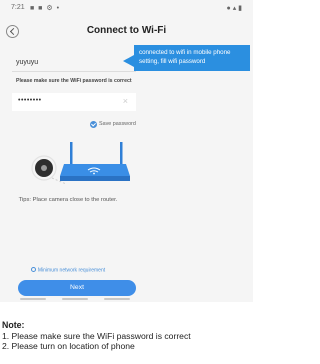  Describe the element at coordinates (74, 102) in the screenshot. I see `password-field: •••••••• ×` at that location.